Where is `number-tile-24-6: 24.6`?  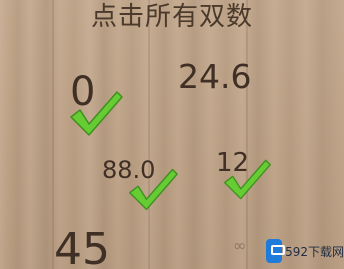
number-tile-24-6: 24.6 is located at coordinates (214, 76).